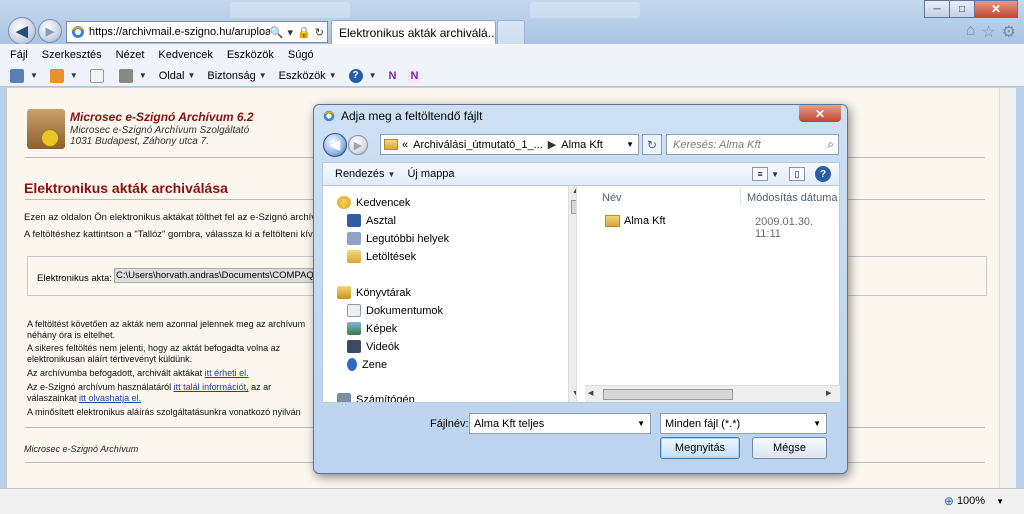 The height and width of the screenshot is (514, 1024). What do you see at coordinates (996, 9) in the screenshot?
I see `close-window-button: ✕` at bounding box center [996, 9].